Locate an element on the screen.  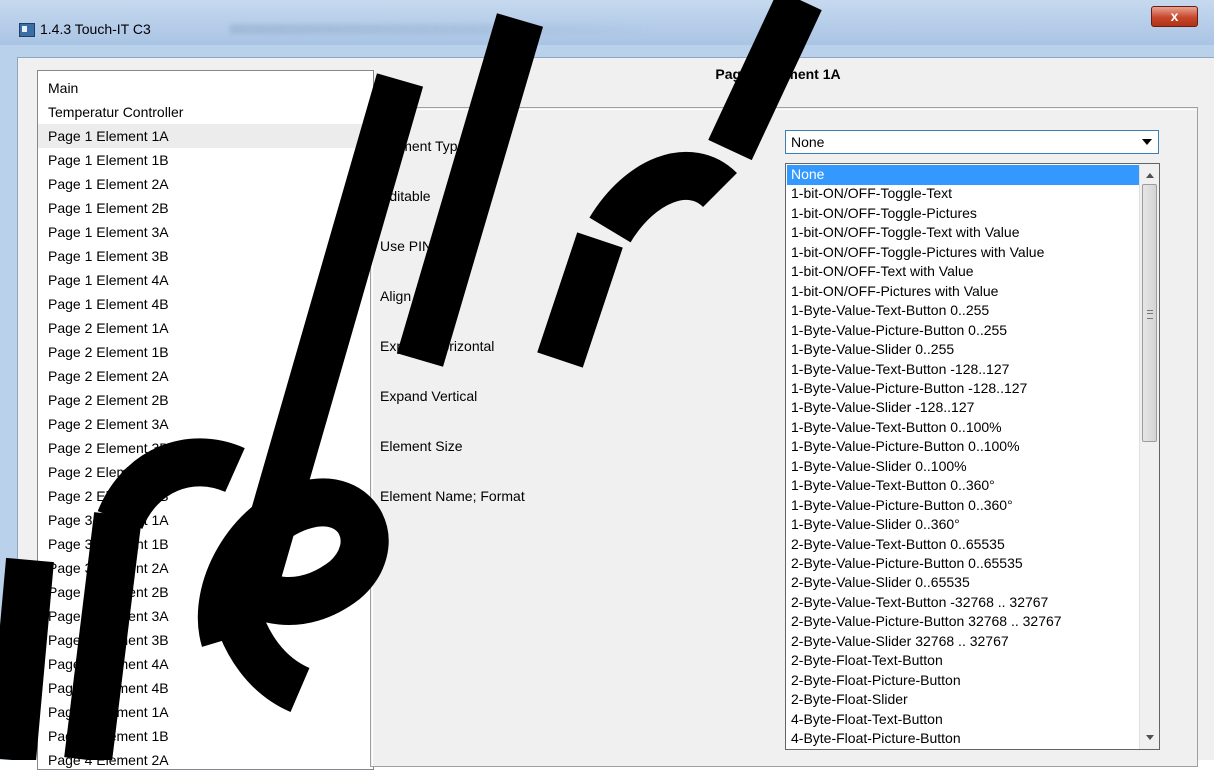
scrollbar-thumb is located at coordinates (1149, 313).